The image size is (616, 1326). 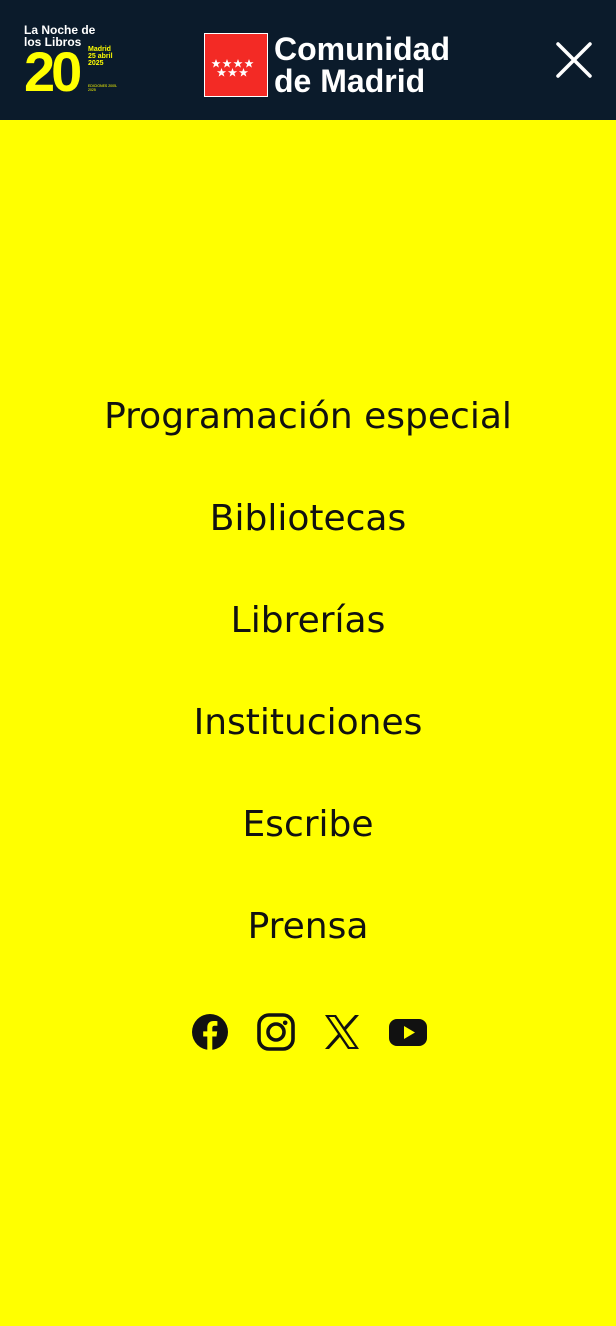 I want to click on menu-item-librerias: Librerías, so click(x=308, y=621).